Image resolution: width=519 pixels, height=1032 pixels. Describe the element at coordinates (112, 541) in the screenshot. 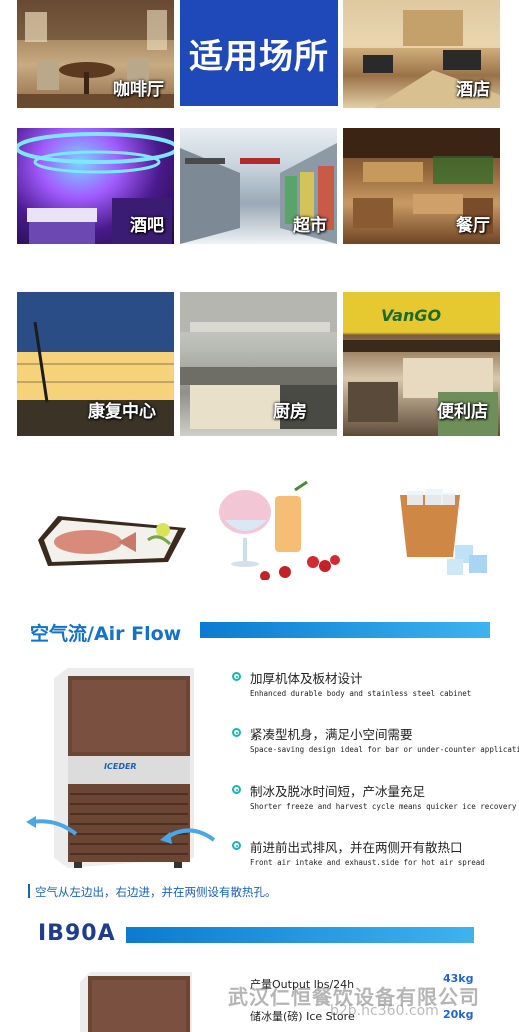

I see `fish-plate-icon` at that location.